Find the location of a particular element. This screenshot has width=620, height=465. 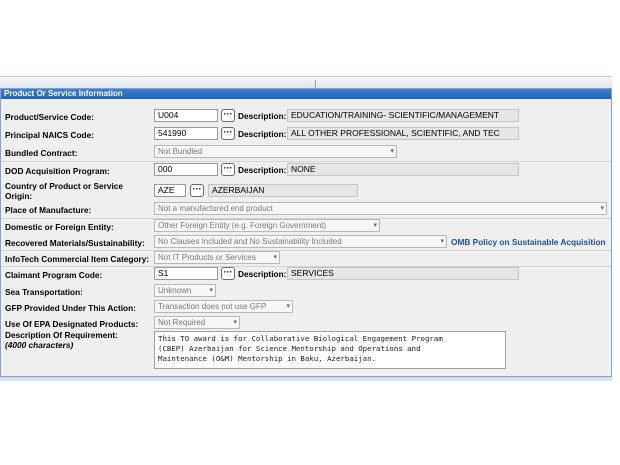

gfp-label: GFP Provided Under This Action: is located at coordinates (70, 308).